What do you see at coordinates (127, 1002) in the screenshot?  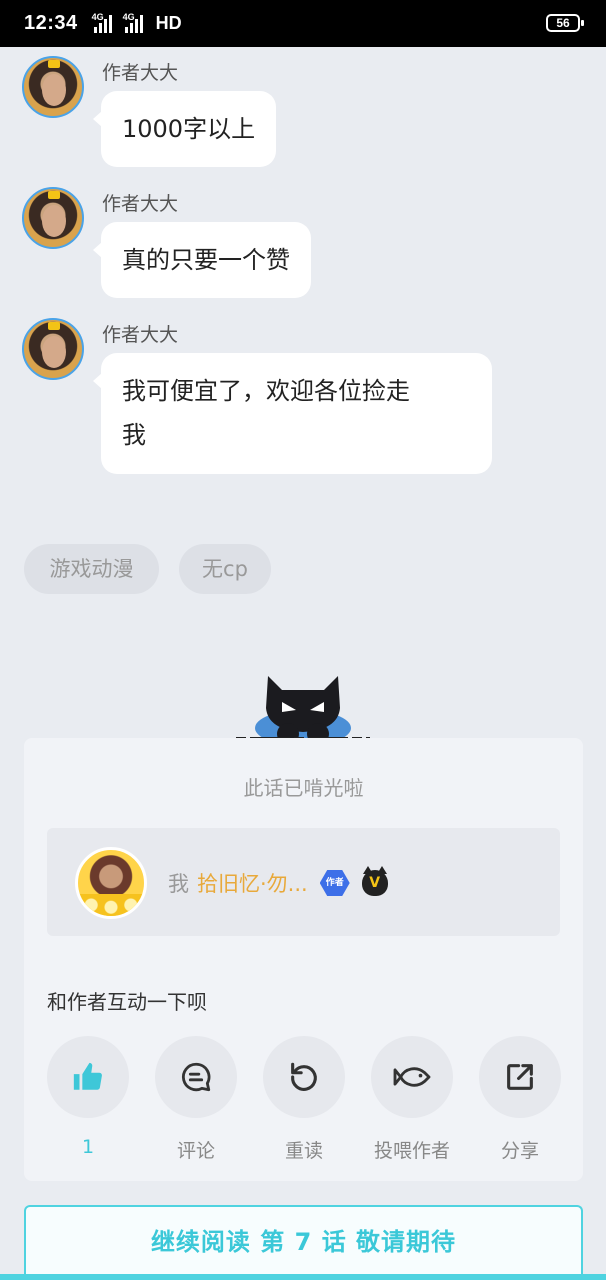 I see `interact-title: 和作者互动一下呗` at bounding box center [127, 1002].